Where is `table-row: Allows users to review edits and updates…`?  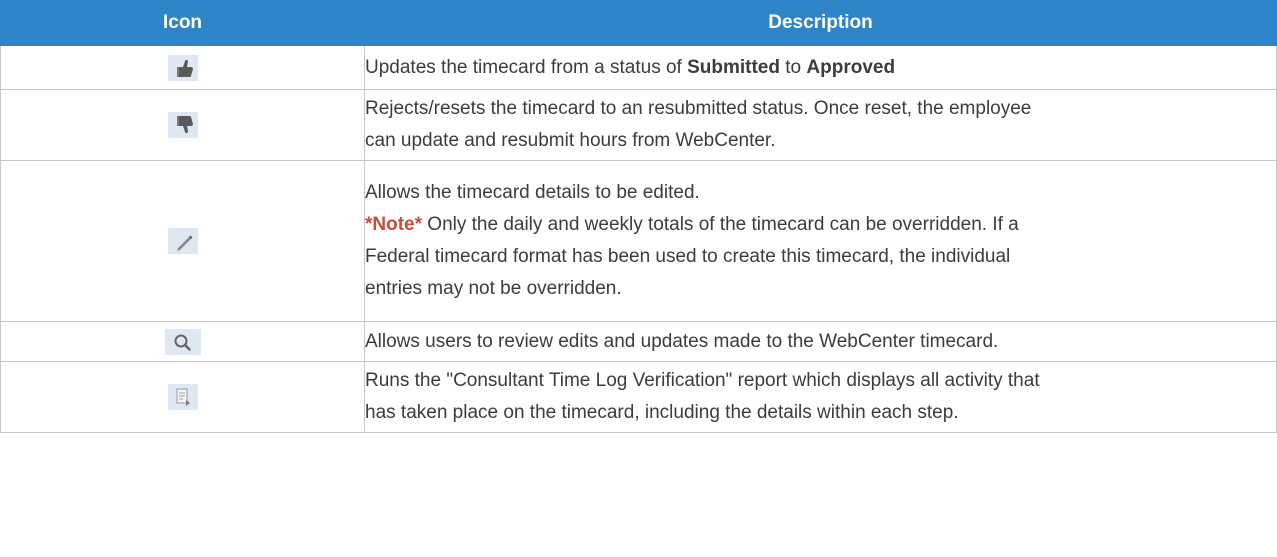
table-row: Allows users to review edits and updates… is located at coordinates (638, 341).